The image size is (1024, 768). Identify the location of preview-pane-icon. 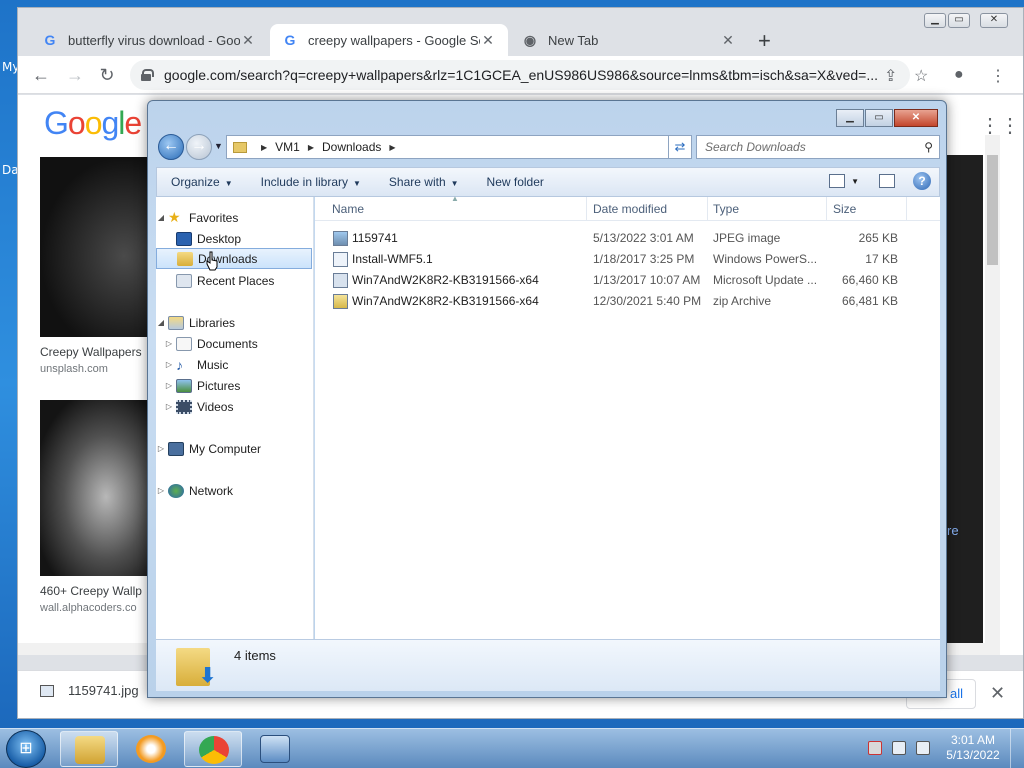
(887, 181).